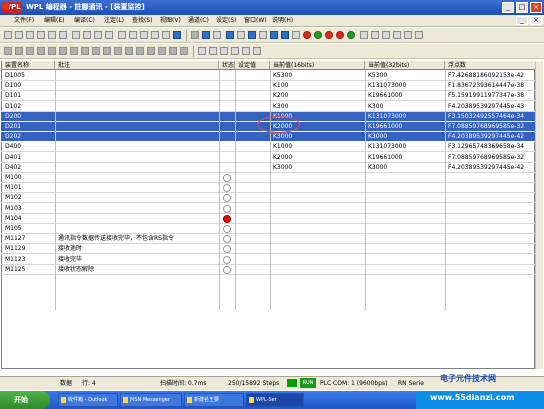 Image resolution: width=544 pixels, height=409 pixels. What do you see at coordinates (490, 65) in the screenshot?
I see `col-header-float: 浮点数` at bounding box center [490, 65].